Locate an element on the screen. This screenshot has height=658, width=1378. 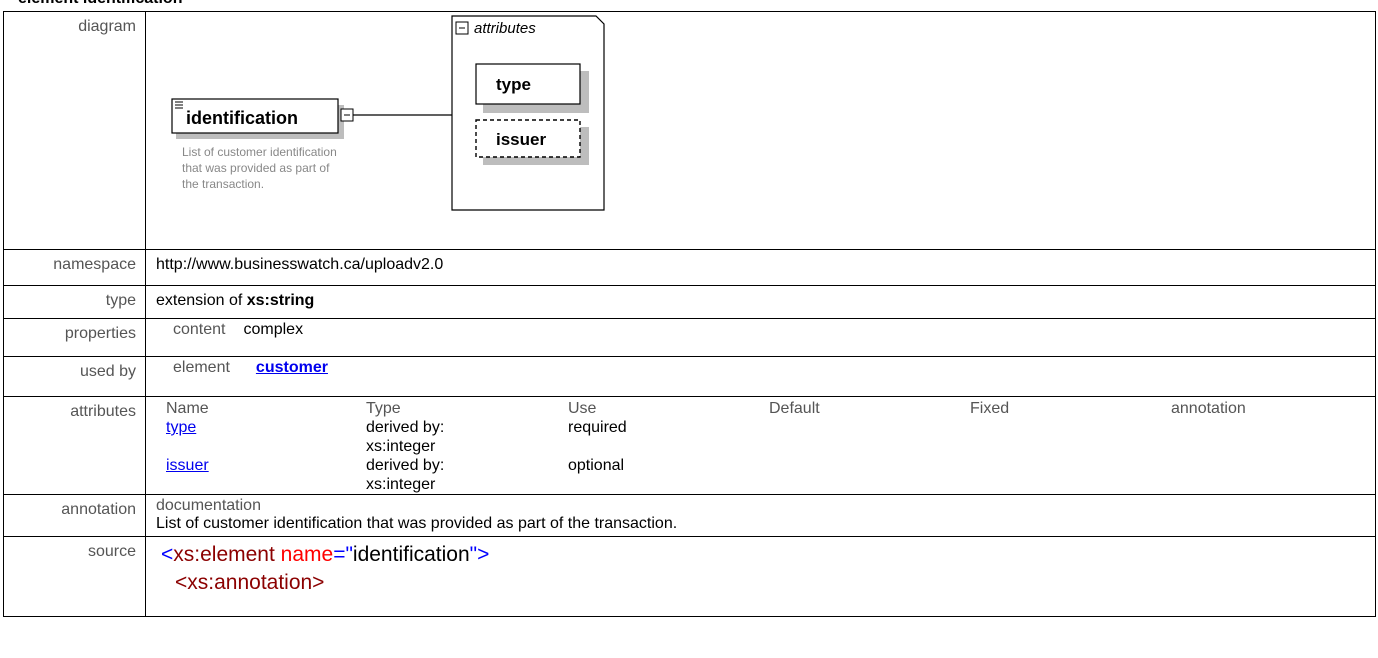
type-attr-label: type is located at coordinates (513, 84).